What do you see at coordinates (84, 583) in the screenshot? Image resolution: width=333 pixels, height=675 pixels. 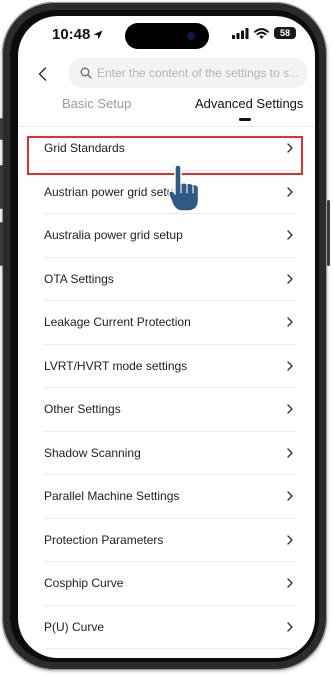 I see `settings-item-label: Cosphip Curve` at bounding box center [84, 583].